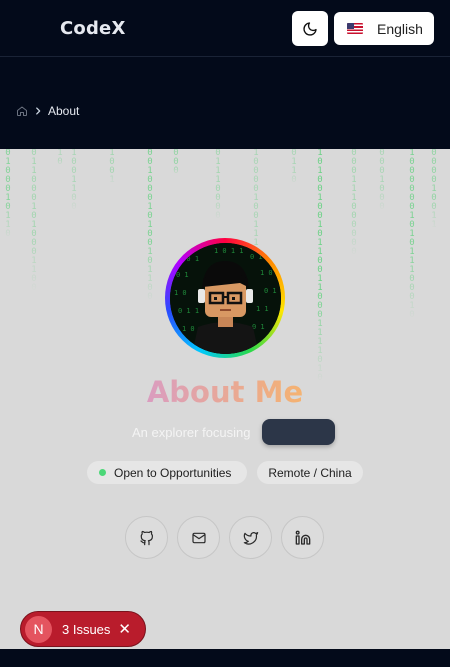 The width and height of the screenshot is (450, 667). I want to click on us-flag-icon, so click(355, 28).